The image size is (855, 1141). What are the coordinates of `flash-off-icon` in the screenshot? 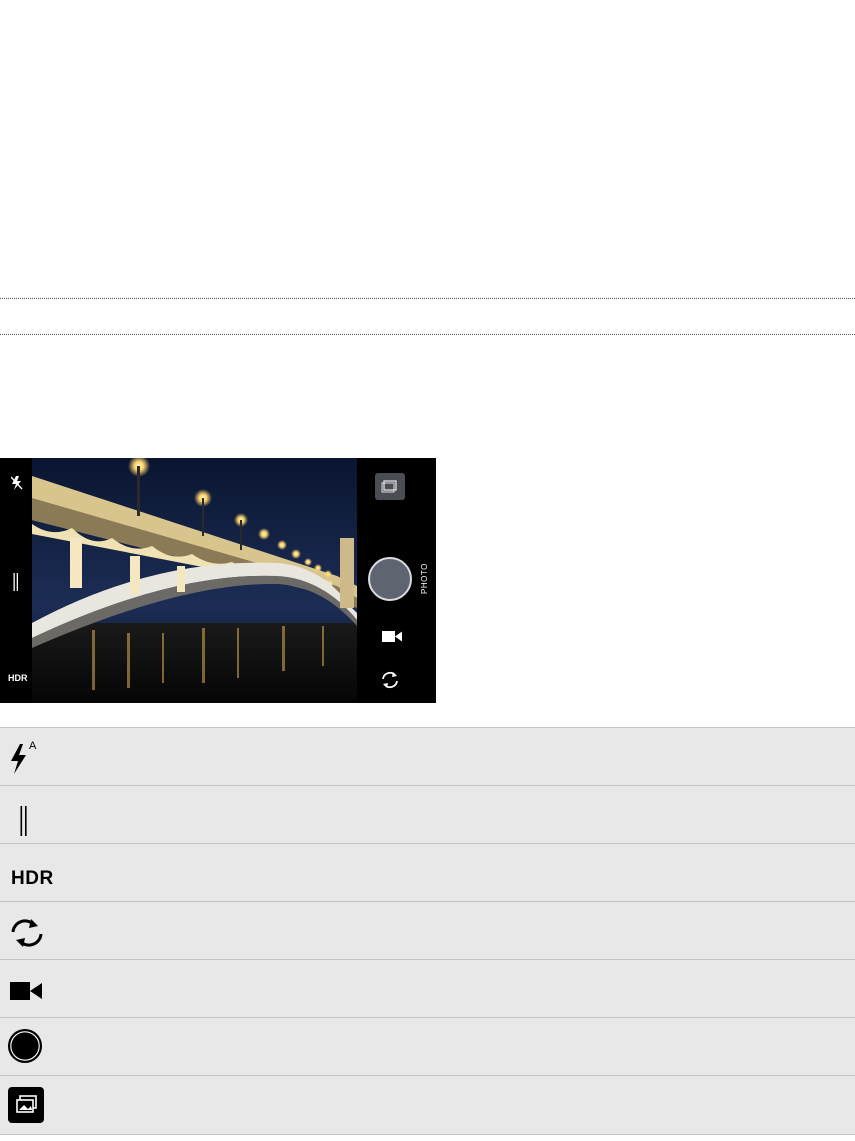 It's located at (16, 485).